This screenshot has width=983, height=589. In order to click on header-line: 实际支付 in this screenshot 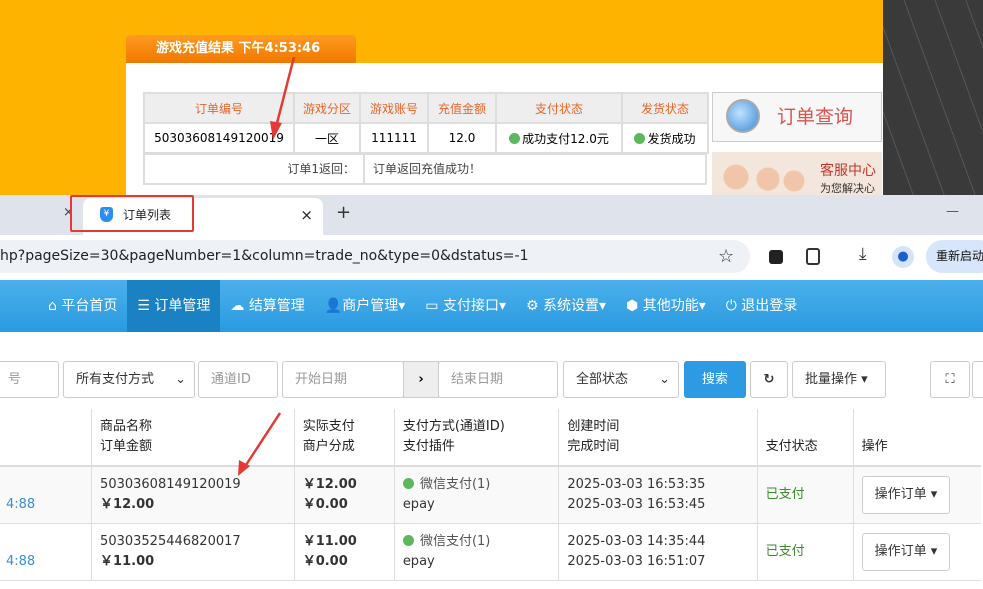, I will do `click(328, 426)`.